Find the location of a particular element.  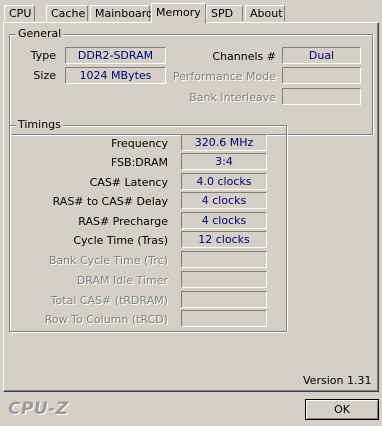

ok-button: OK is located at coordinates (342, 409).